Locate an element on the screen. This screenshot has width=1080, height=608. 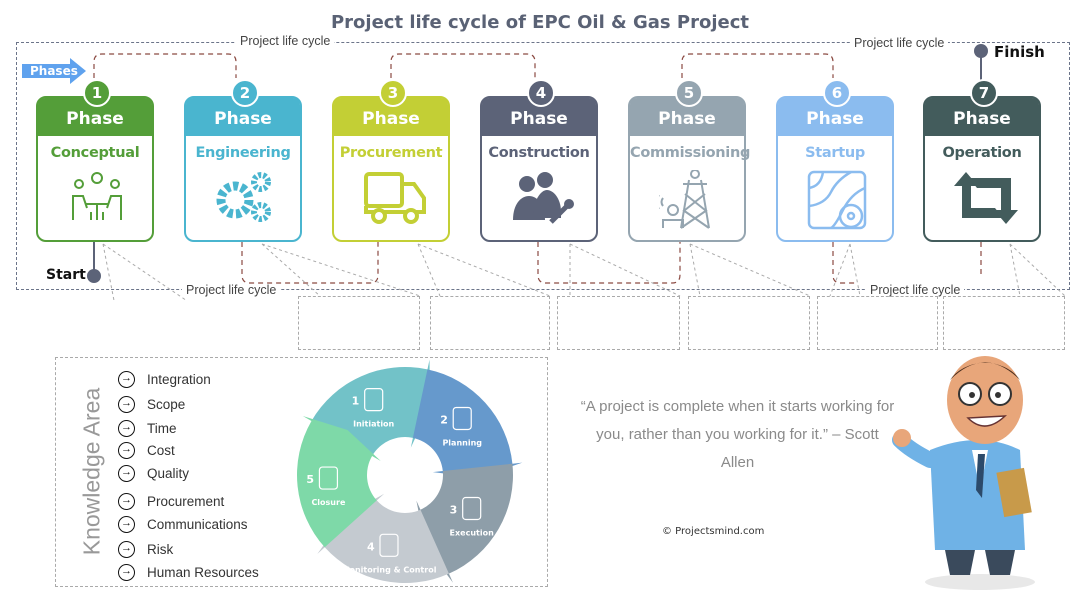
phase-name: Construction is located at coordinates (539, 153).